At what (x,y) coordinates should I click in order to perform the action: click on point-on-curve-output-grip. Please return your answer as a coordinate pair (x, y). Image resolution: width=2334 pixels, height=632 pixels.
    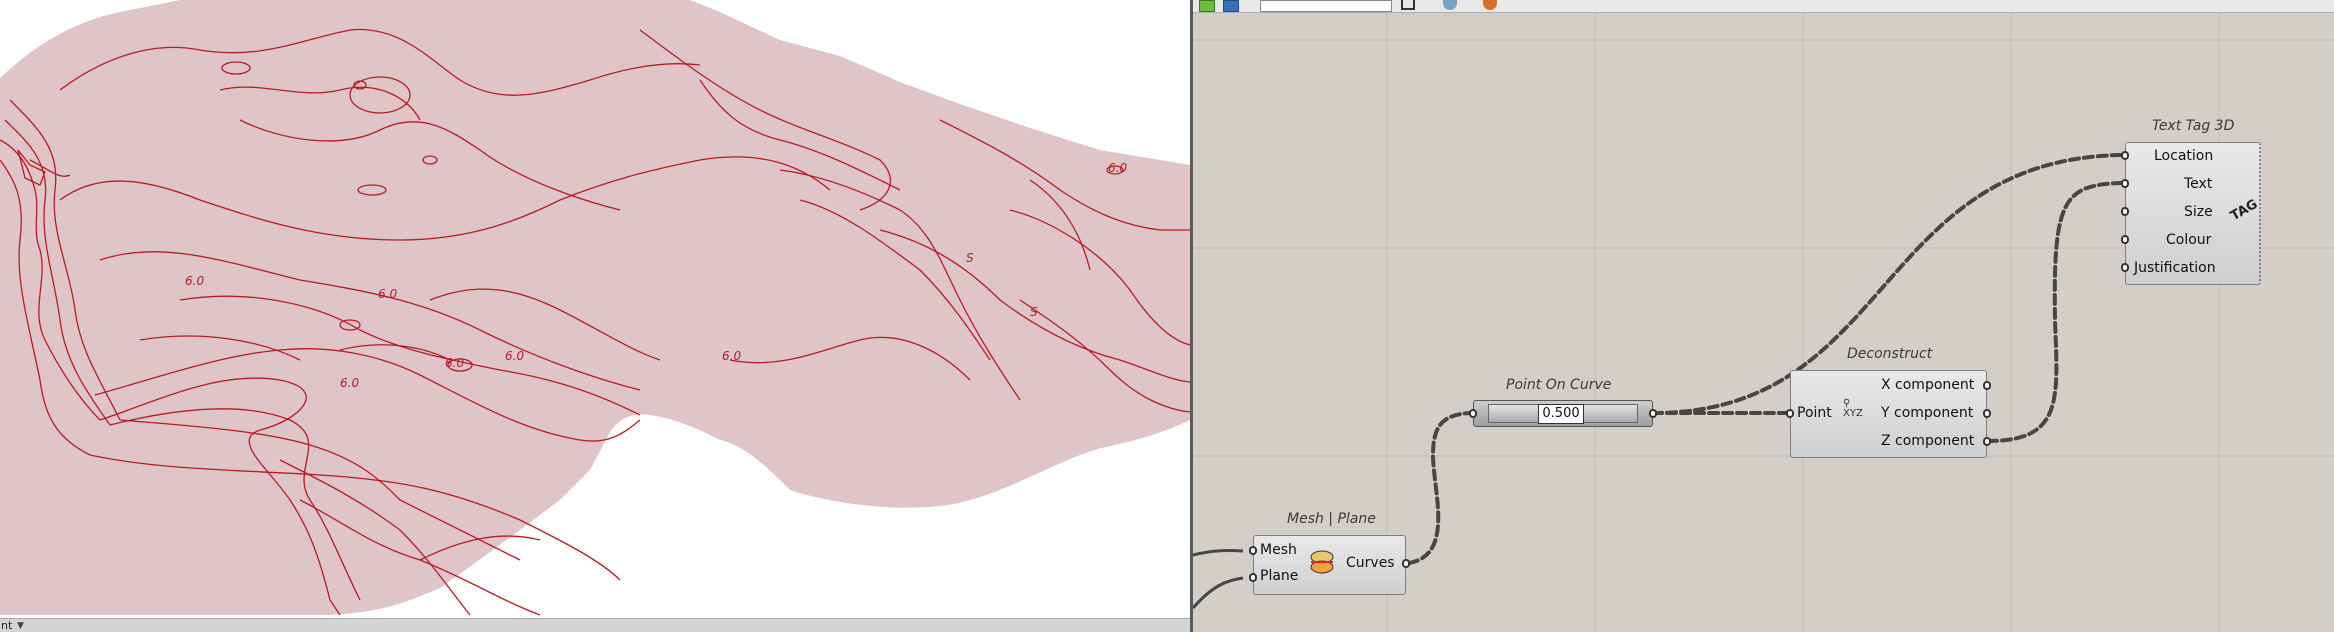
    Looking at the image, I should click on (1653, 413).